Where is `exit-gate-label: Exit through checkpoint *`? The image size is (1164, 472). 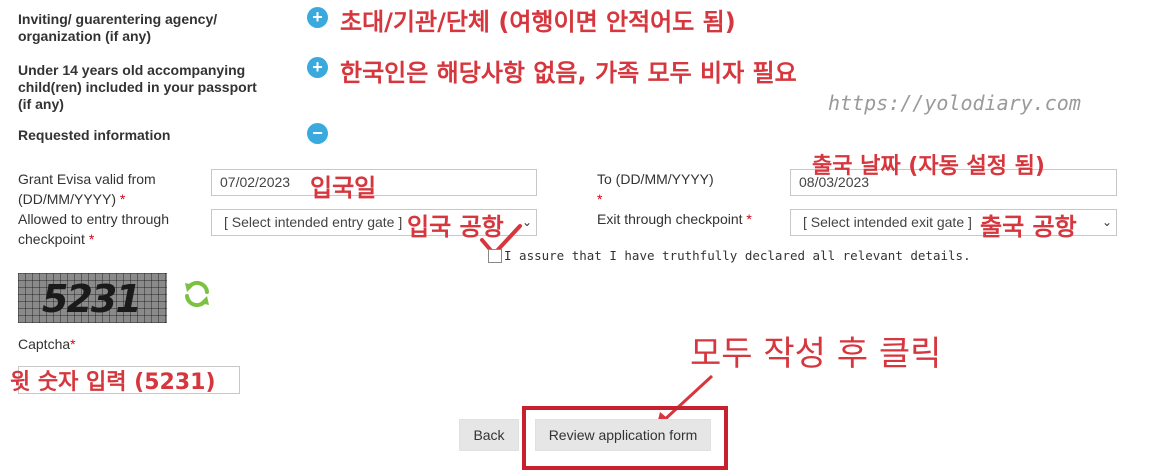 exit-gate-label: Exit through checkpoint * is located at coordinates (674, 219).